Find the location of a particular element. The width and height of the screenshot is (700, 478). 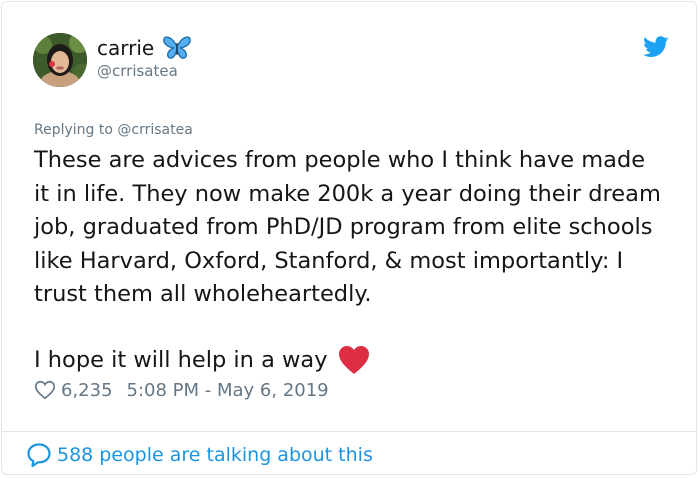

display-name-row: carrie is located at coordinates (144, 48).